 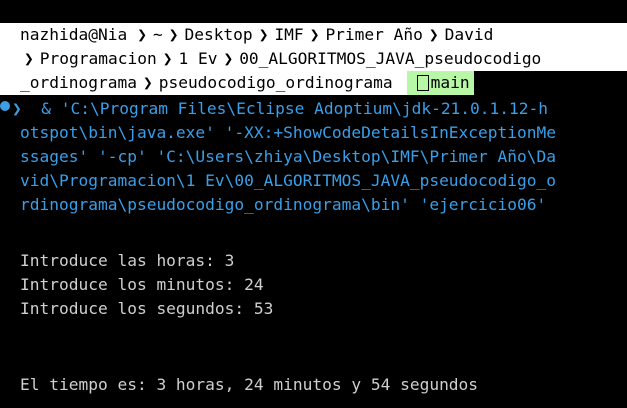 I want to click on output-text-horas: Introduce las horas: 3, so click(x=127, y=260).